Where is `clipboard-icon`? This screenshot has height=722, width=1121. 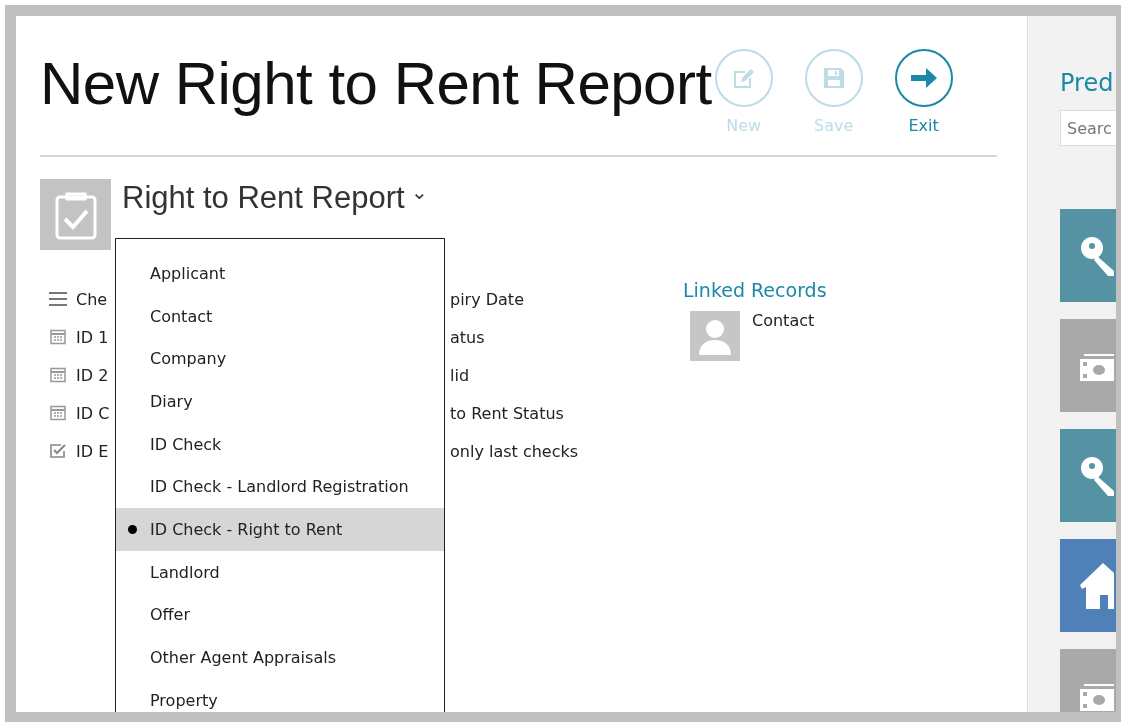
clipboard-icon is located at coordinates (75, 214).